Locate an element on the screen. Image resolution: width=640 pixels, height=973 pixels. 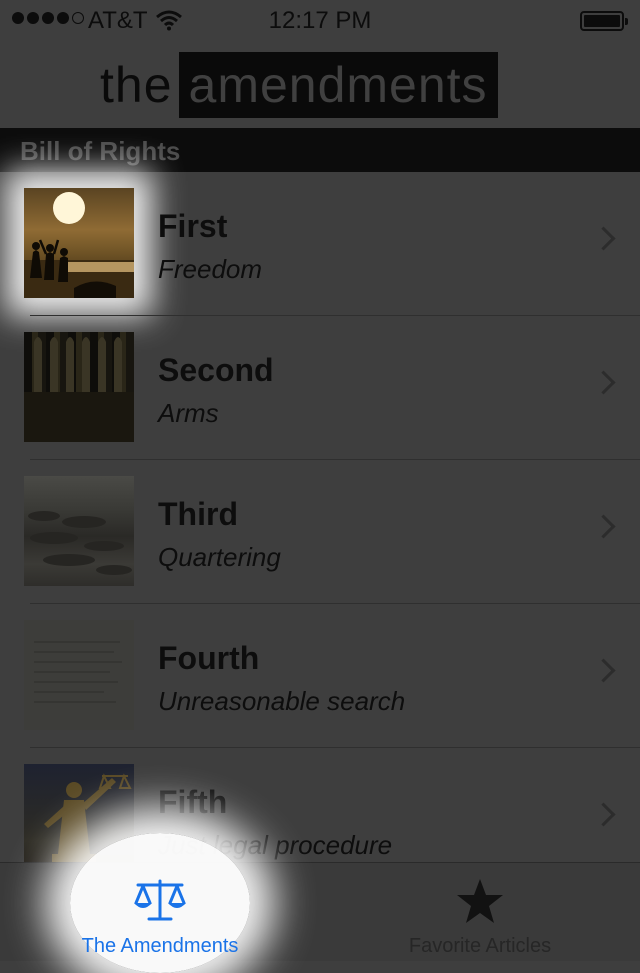
scales-icon is located at coordinates (160, 901).